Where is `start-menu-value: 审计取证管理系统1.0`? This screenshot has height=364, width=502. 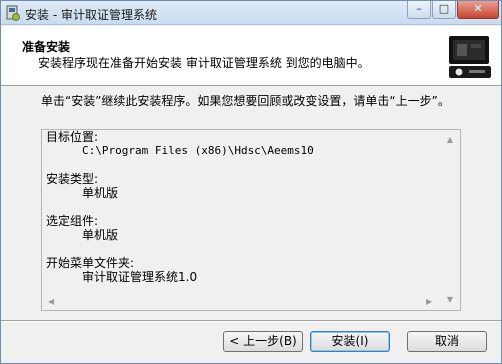 start-menu-value: 审计取证管理系统1.0 is located at coordinates (140, 277).